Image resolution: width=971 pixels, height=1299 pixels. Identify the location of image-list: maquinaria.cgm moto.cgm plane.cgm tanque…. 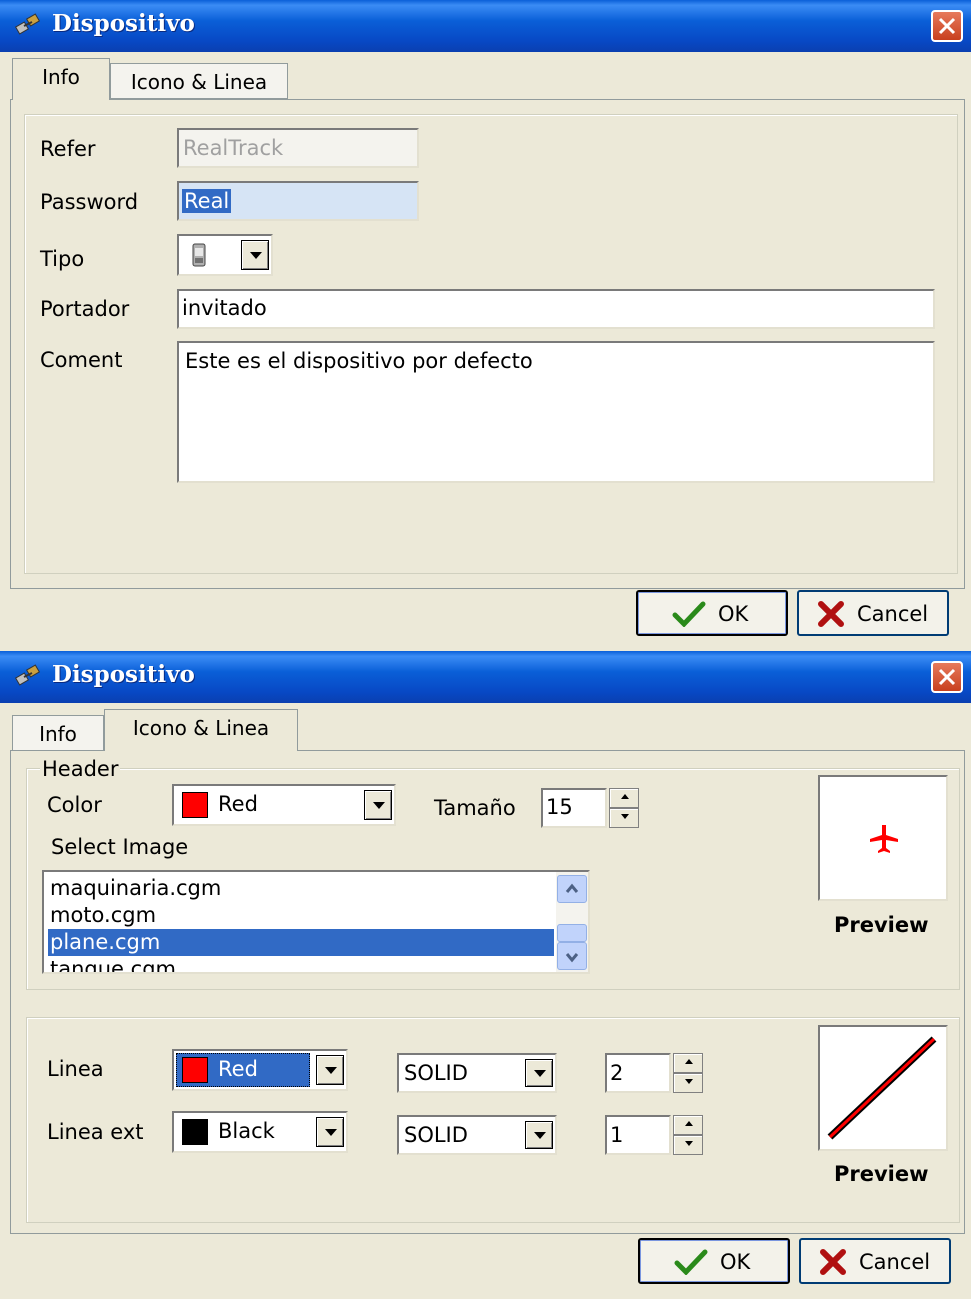
(316, 922).